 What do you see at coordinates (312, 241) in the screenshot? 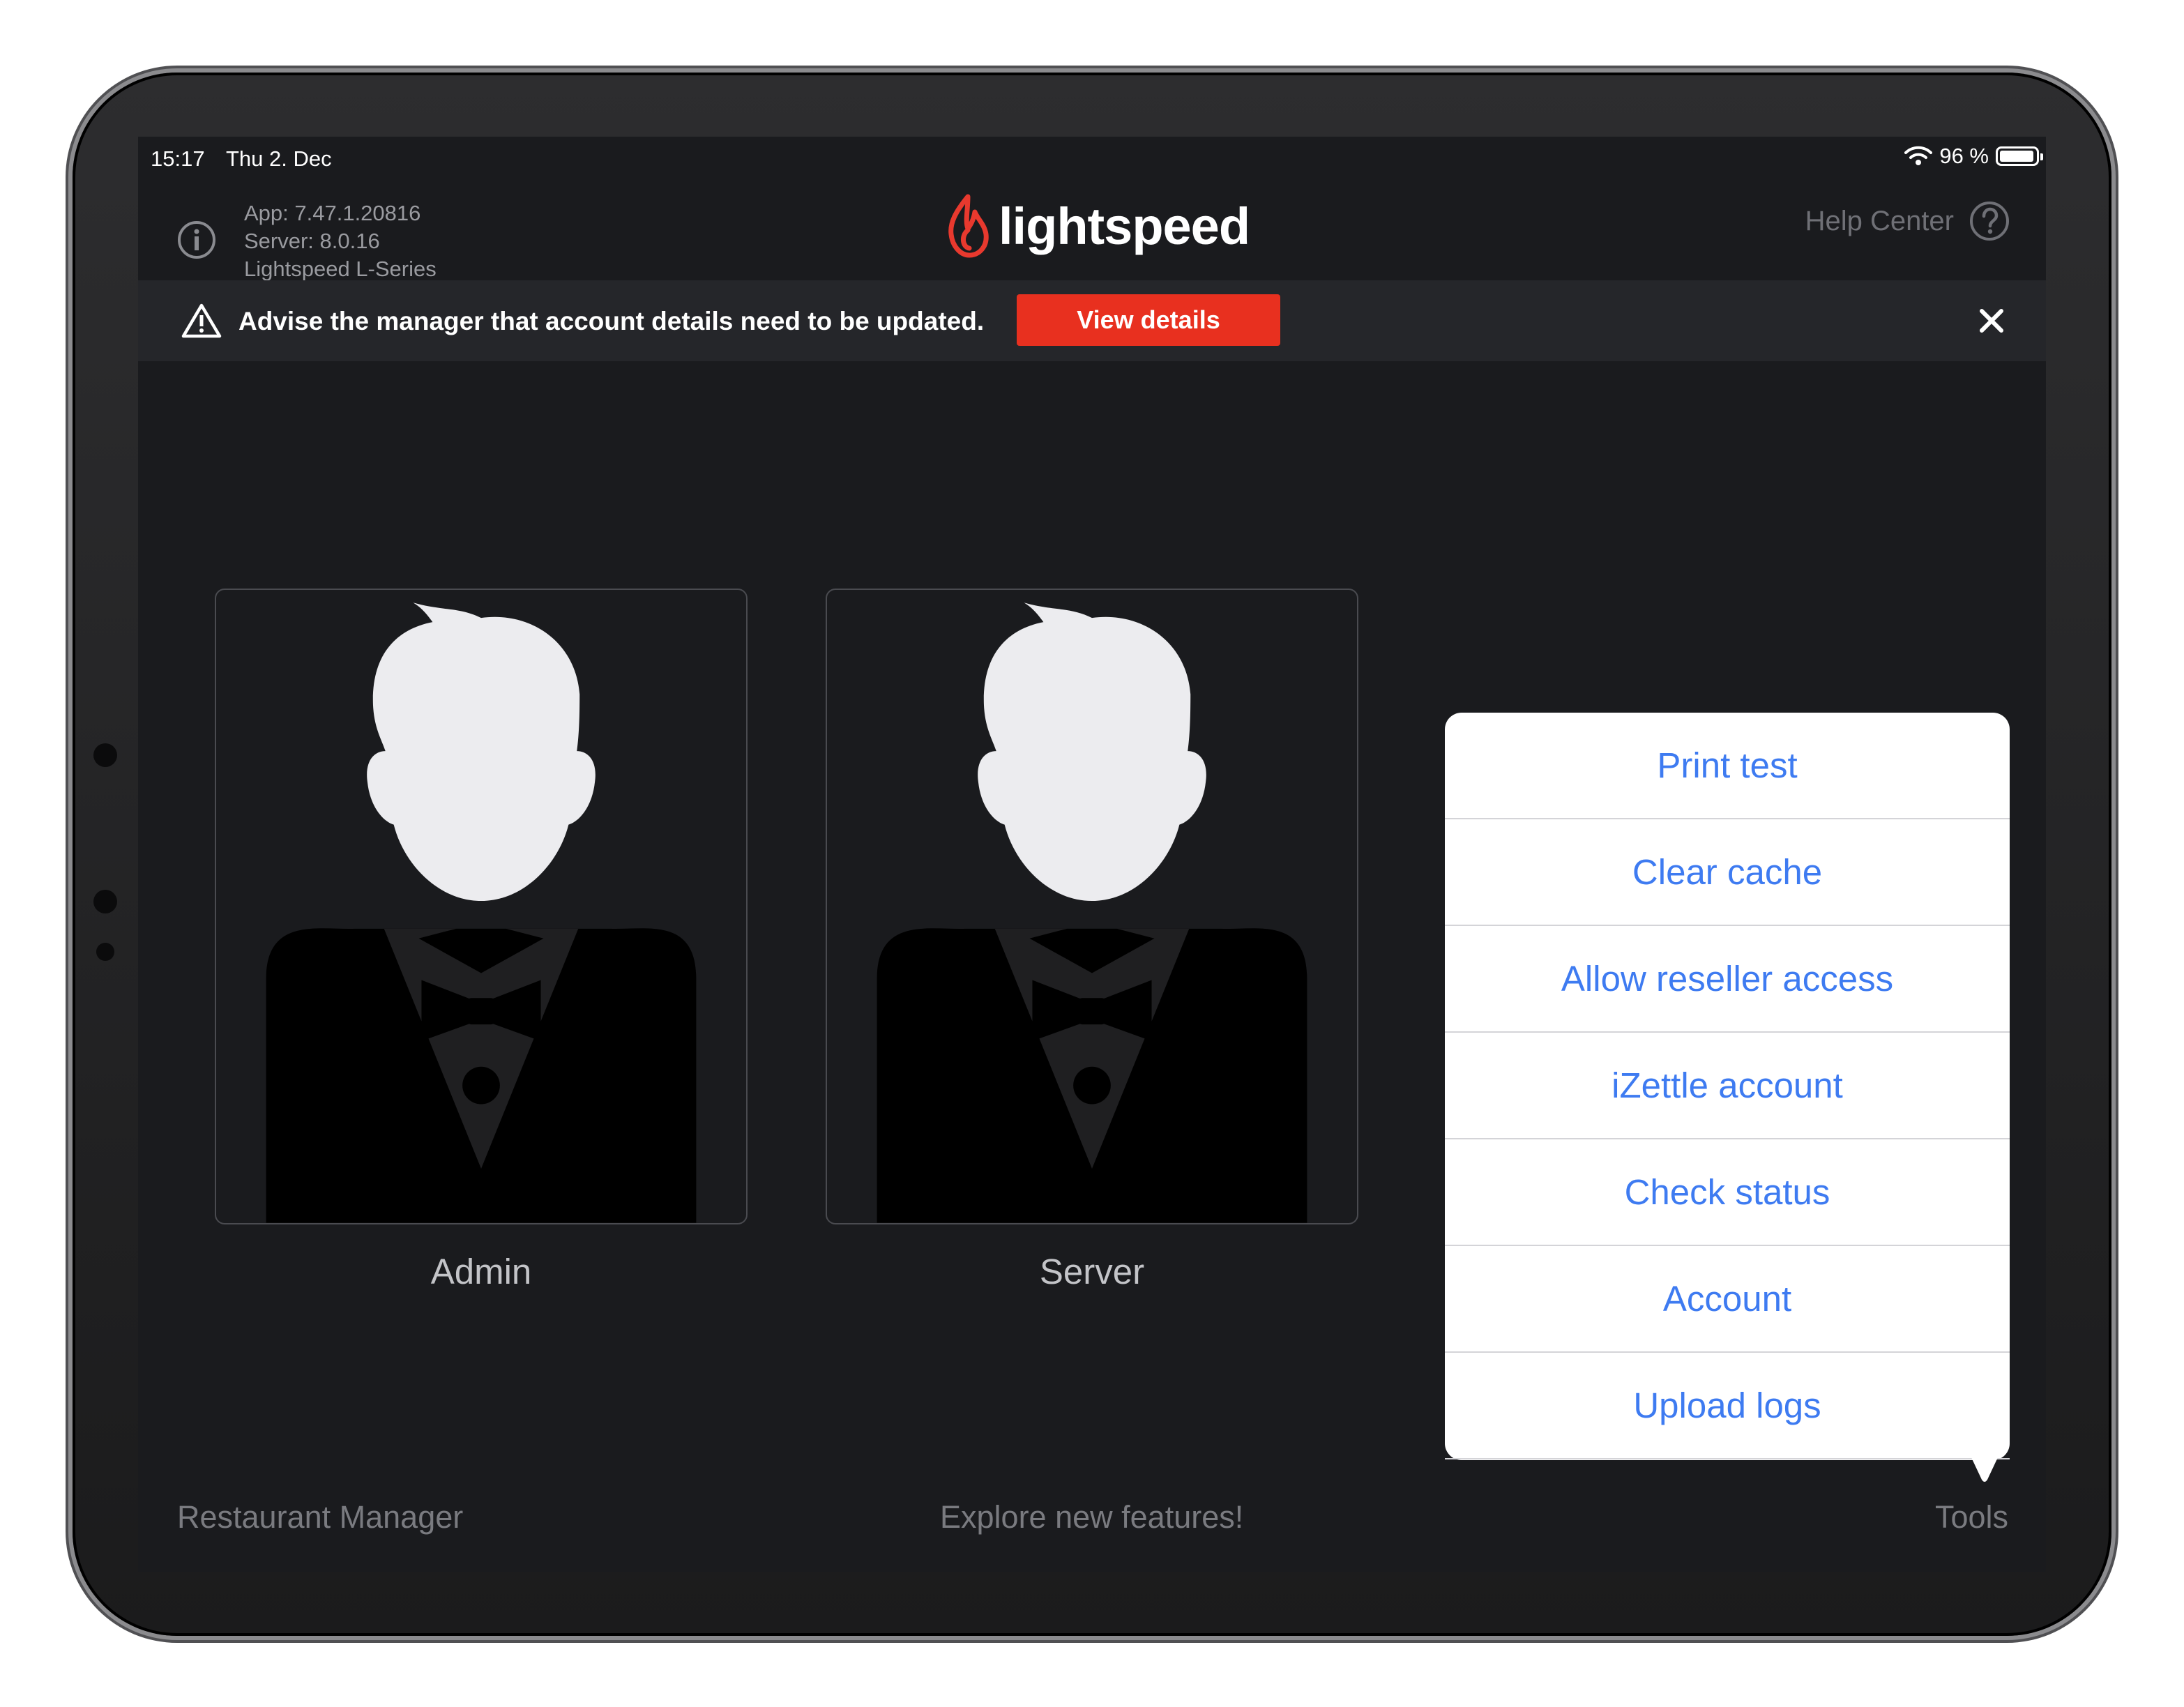
I see `server-version: Server: 8.0.16` at bounding box center [312, 241].